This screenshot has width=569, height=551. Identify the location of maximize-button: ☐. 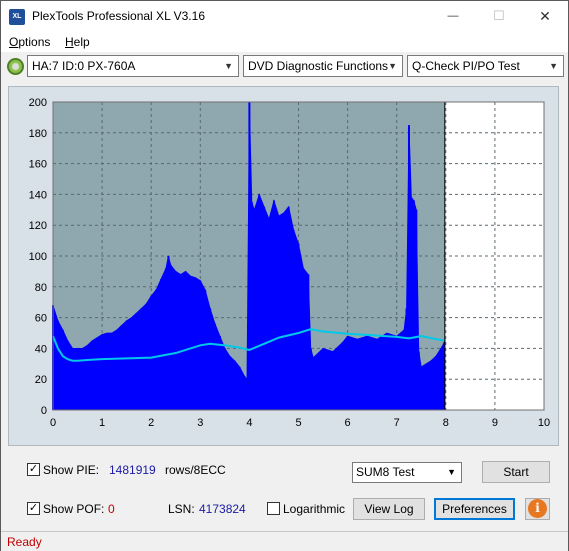
(499, 16).